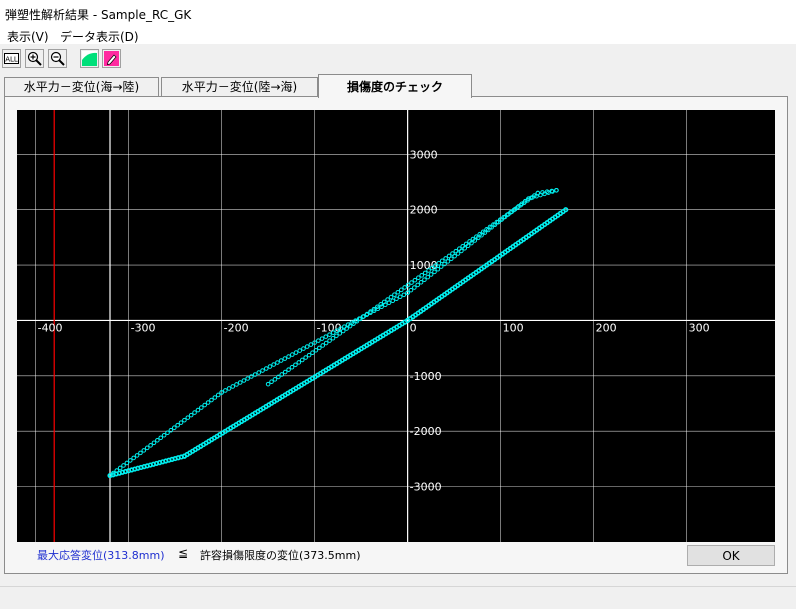  I want to click on pen-color-button, so click(111, 58).